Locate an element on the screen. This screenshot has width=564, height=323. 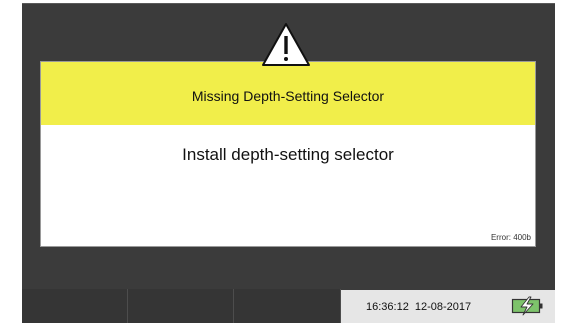
status-panel: 16:36:12 12-08-2017 is located at coordinates (448, 306).